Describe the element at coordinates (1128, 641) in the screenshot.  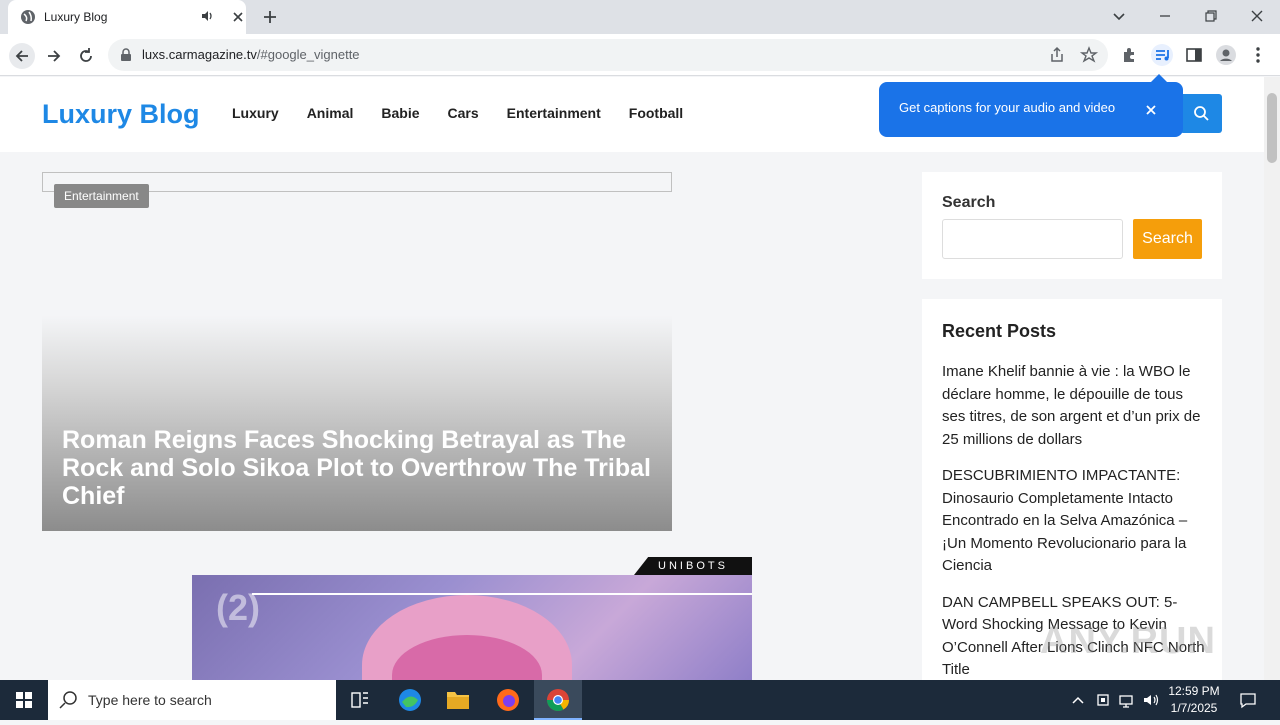
I see `watermark: ANY.RUN` at that location.